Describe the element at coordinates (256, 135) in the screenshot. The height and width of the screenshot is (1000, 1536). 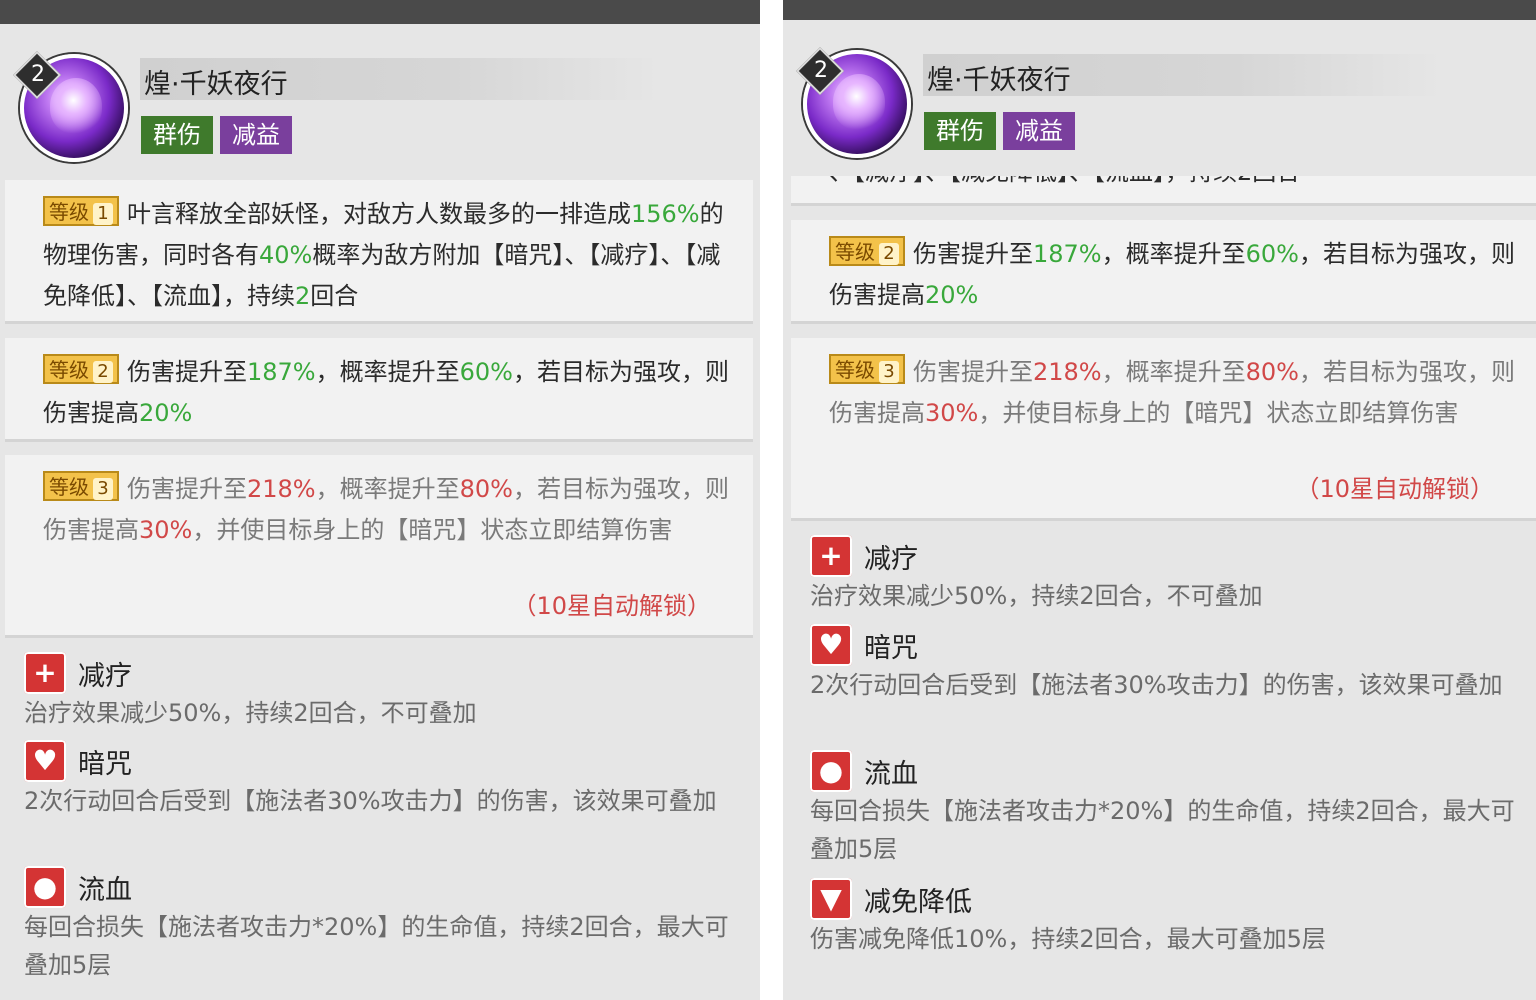
I see `tag-debuff: 减益` at that location.